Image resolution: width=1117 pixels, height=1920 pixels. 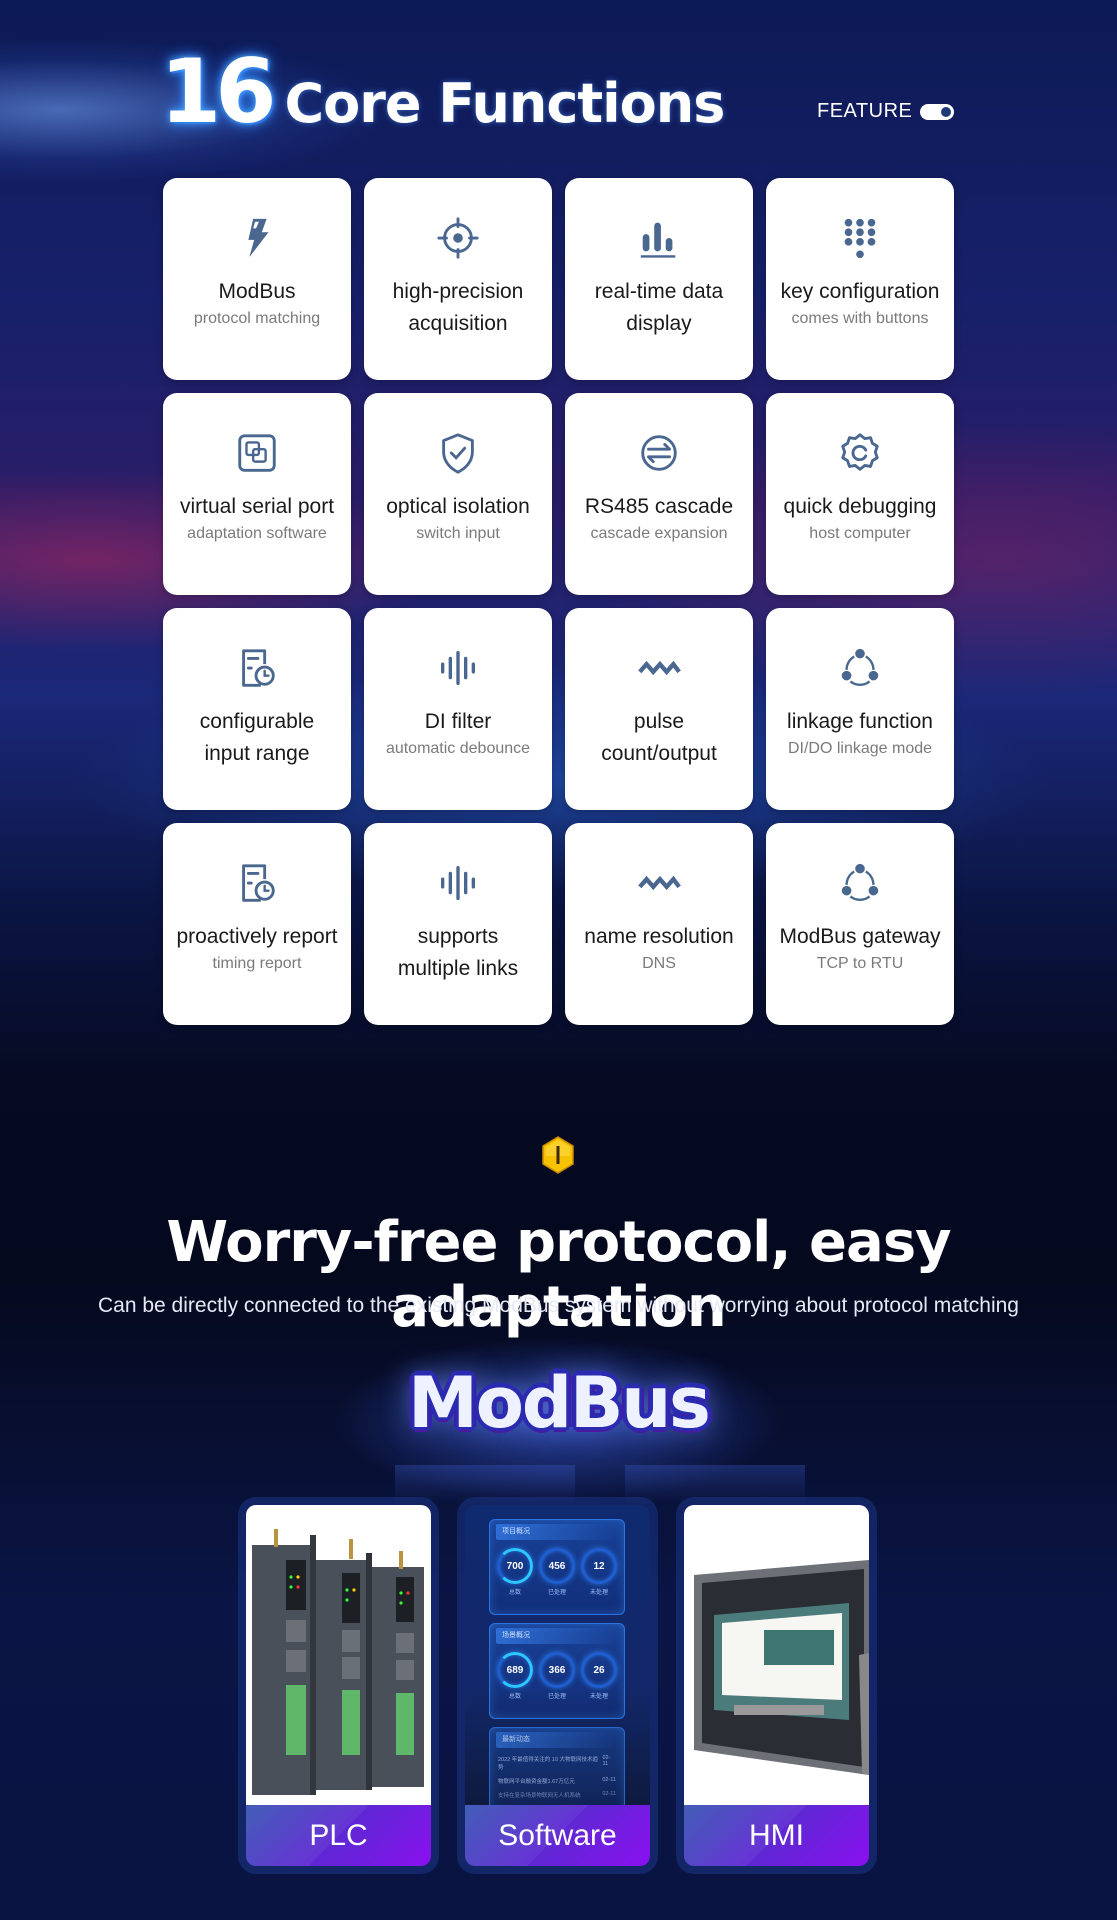 I want to click on feature-subtitle: host computer, so click(x=860, y=533).